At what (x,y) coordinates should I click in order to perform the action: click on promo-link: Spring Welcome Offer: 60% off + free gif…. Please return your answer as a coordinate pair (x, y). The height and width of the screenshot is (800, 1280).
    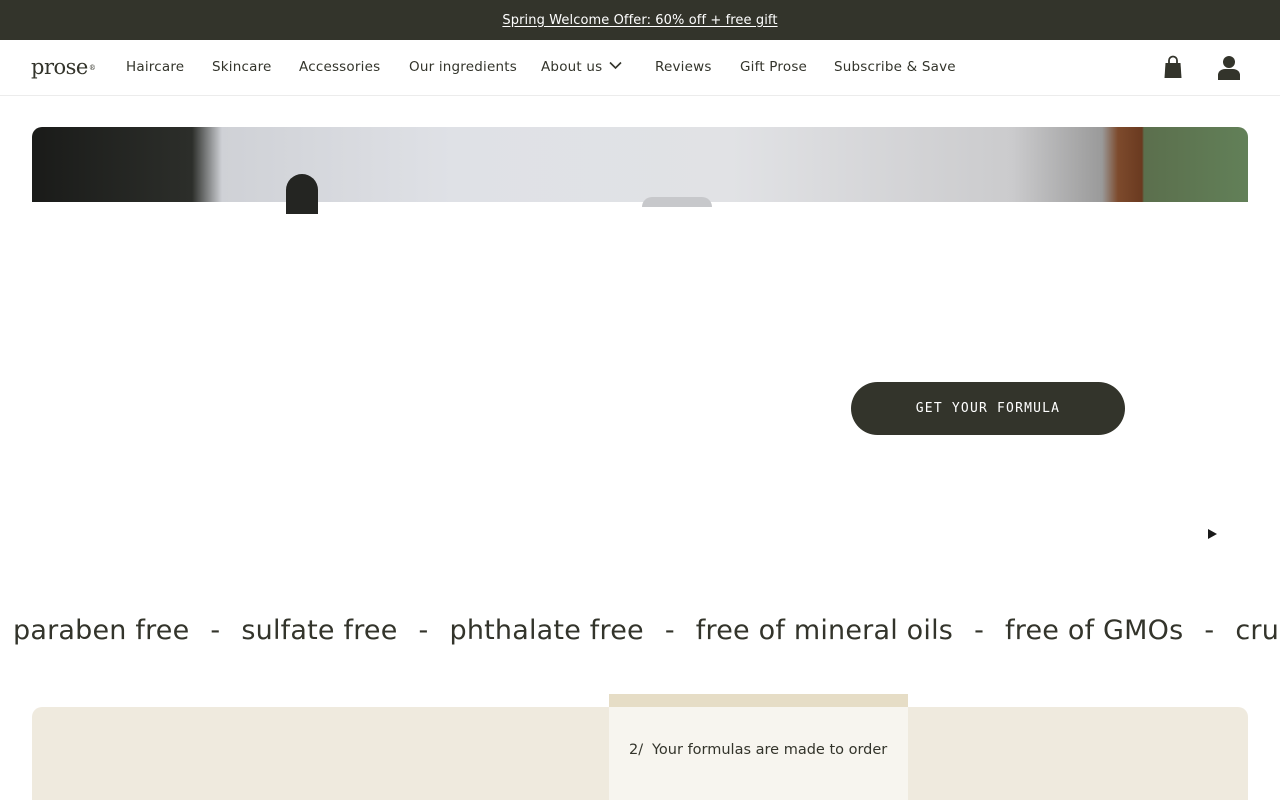
    Looking at the image, I should click on (639, 20).